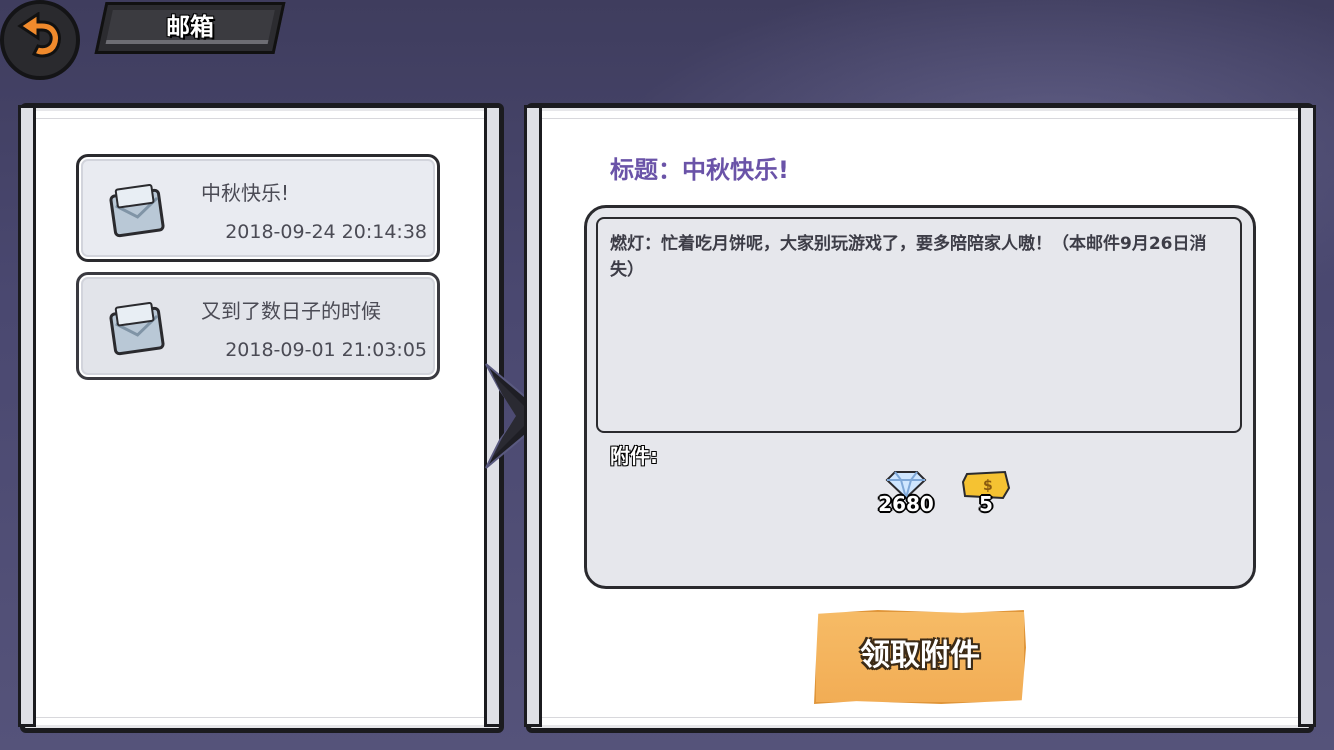  I want to click on mail-date: 2018-09-24 20:14:38, so click(326, 232).